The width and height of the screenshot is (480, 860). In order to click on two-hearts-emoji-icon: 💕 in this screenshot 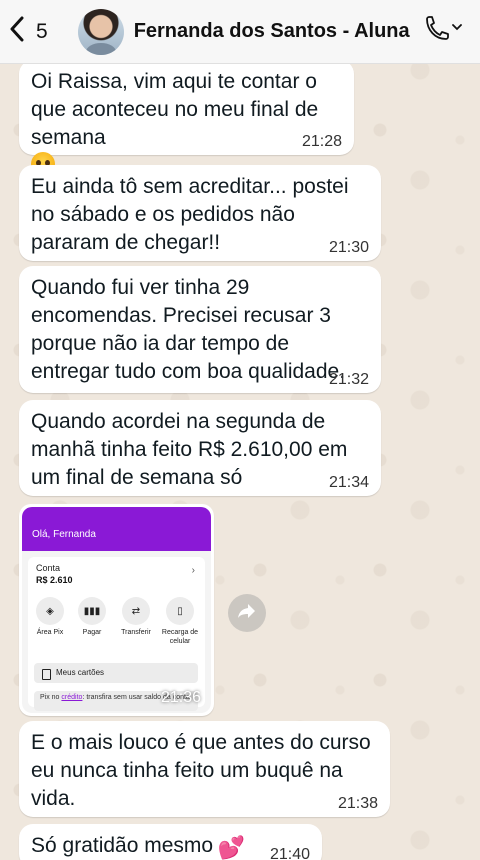, I will do `click(231, 847)`.